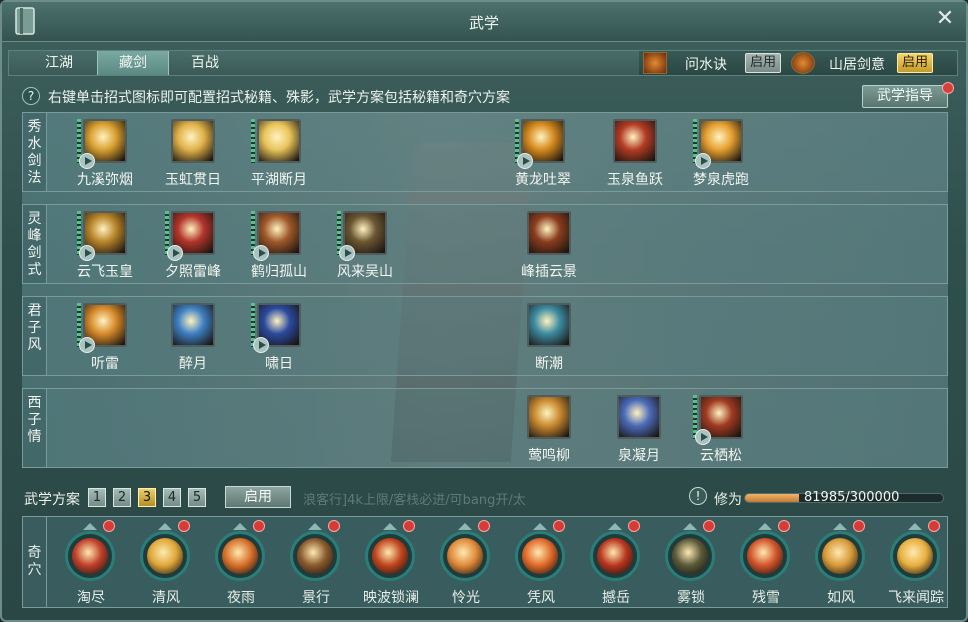  What do you see at coordinates (205, 63) in the screenshot?
I see `tab-baizhan: 百战` at bounding box center [205, 63].